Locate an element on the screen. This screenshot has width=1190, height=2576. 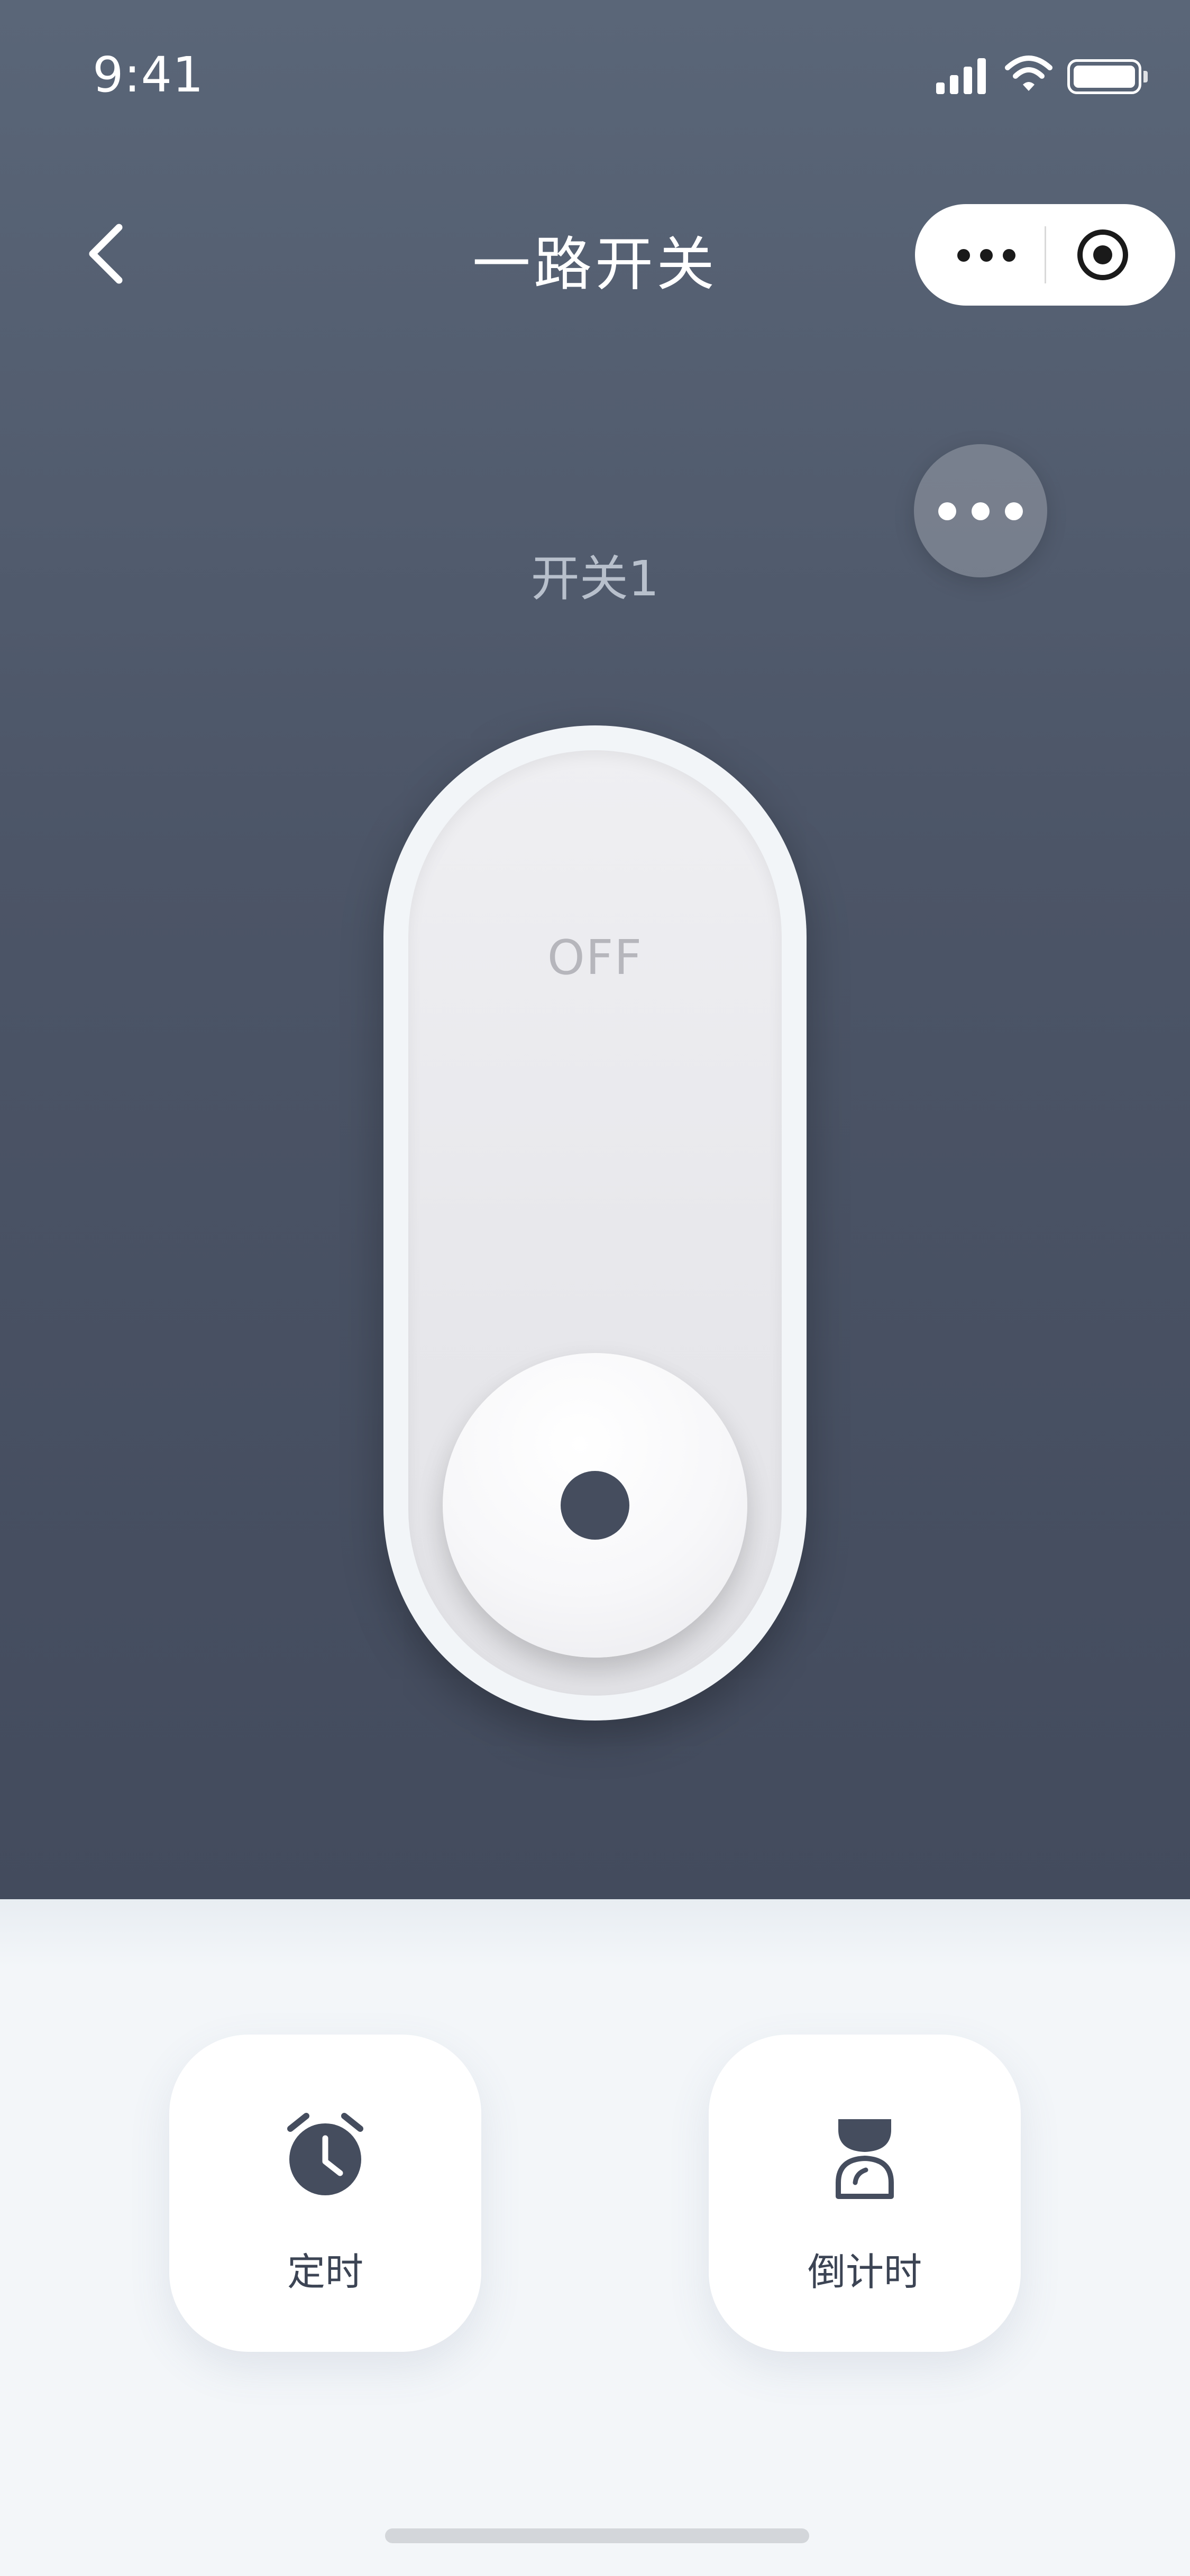
timer-button: 定时 is located at coordinates (325, 2193).